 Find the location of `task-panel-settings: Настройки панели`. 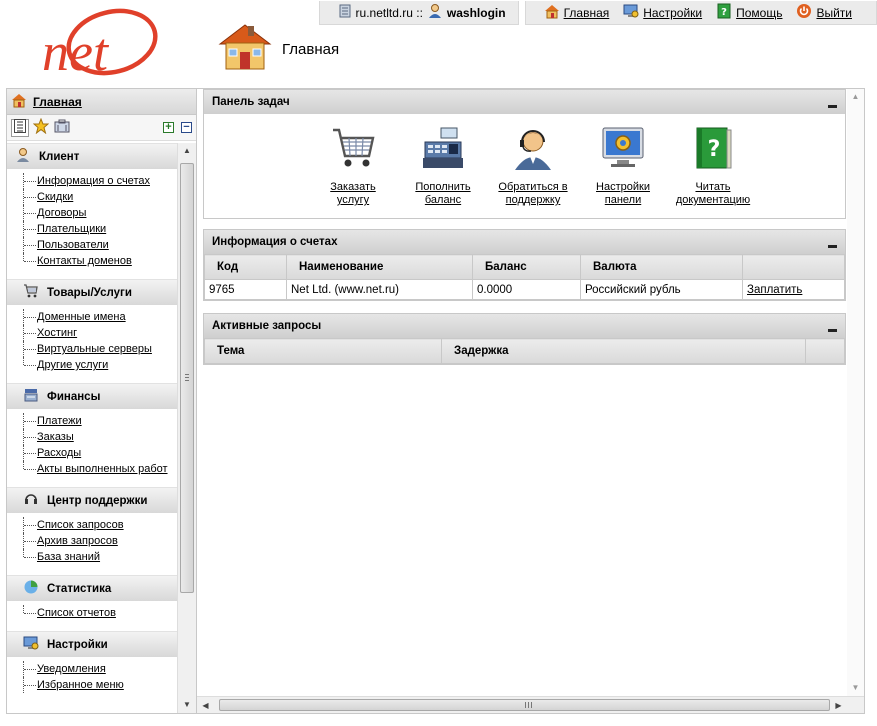

task-panel-settings: Настройки панели is located at coordinates (623, 171).